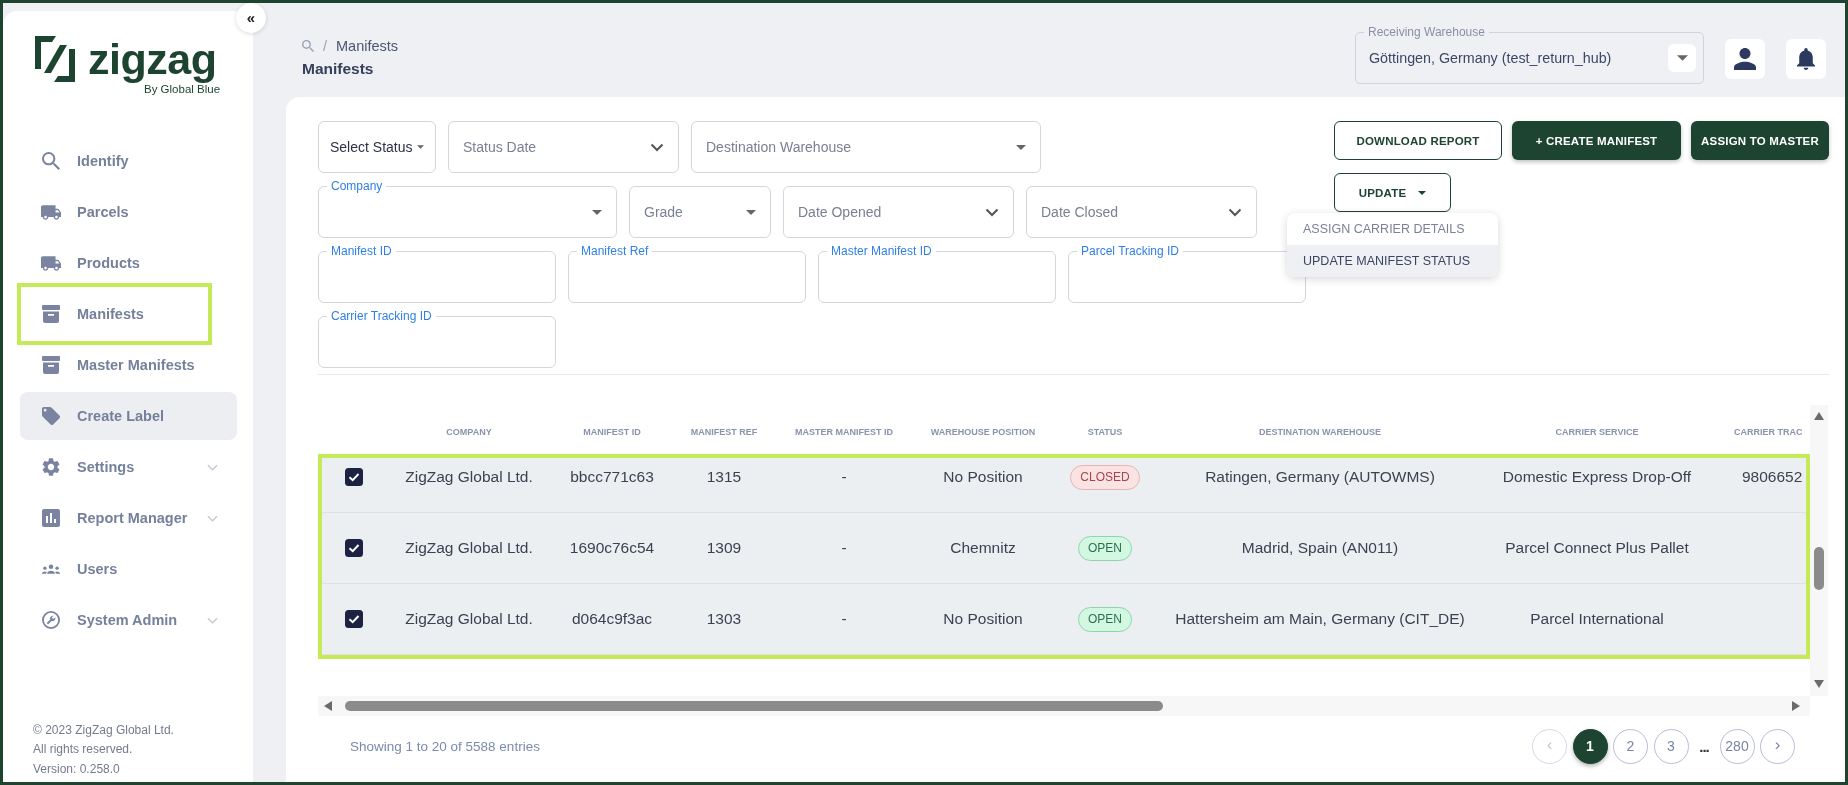 The height and width of the screenshot is (785, 1848). Describe the element at coordinates (128, 212) in the screenshot. I see `sidebar-item: Parcels` at that location.